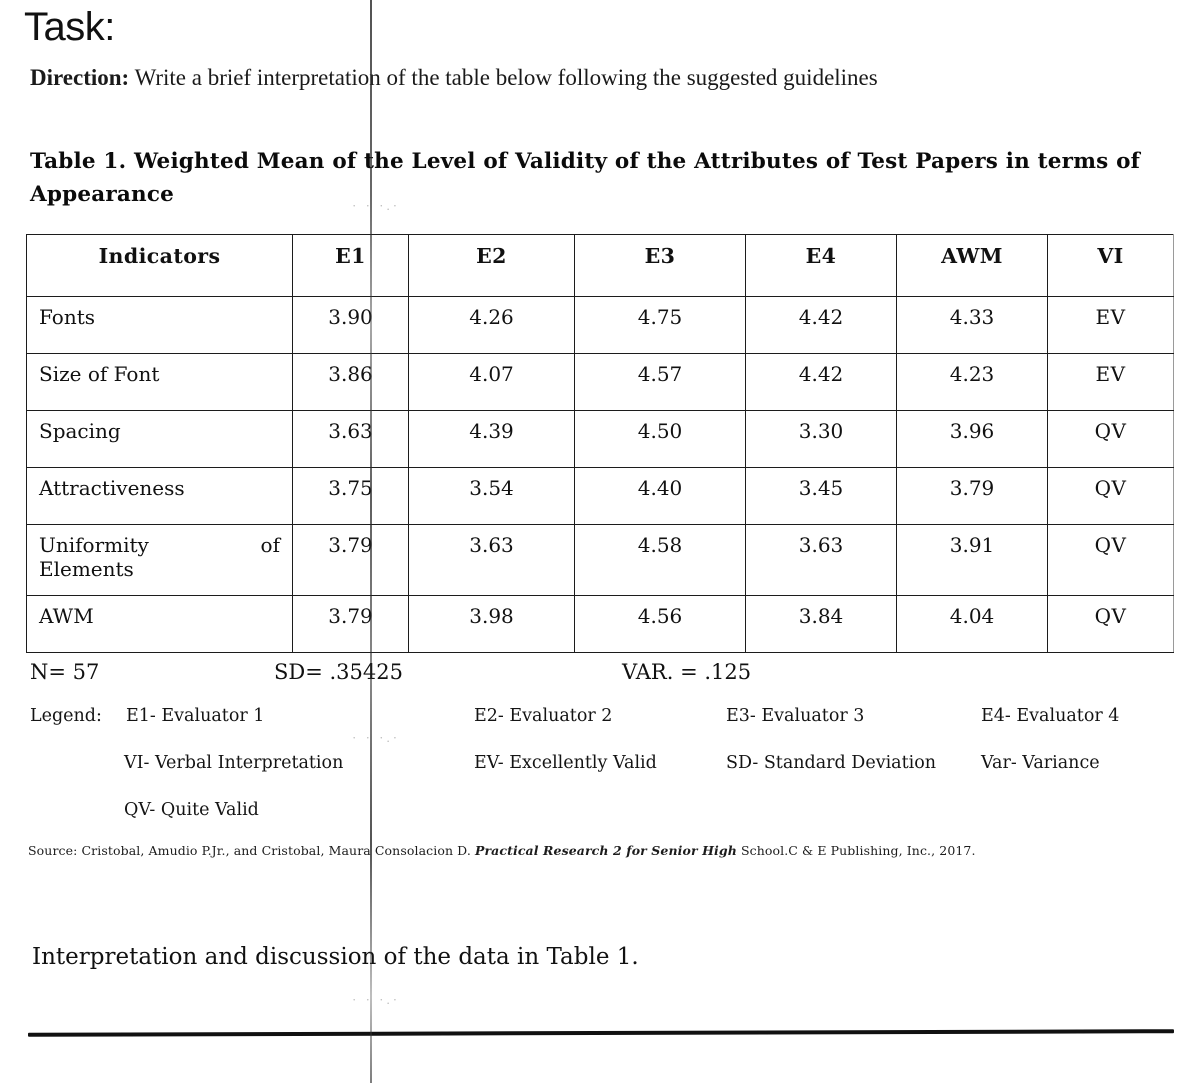 Image resolution: width=1200 pixels, height=1083 pixels. I want to click on cell-awm: 4.04, so click(972, 624).